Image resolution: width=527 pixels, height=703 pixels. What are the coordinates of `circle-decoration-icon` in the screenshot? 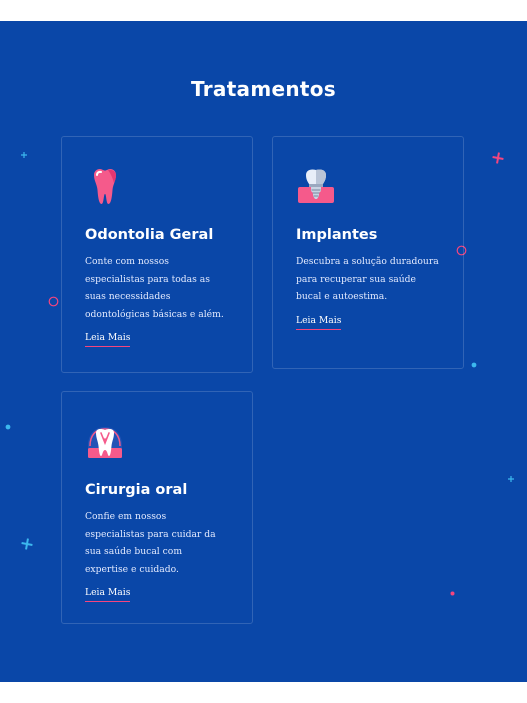 It's located at (53, 301).